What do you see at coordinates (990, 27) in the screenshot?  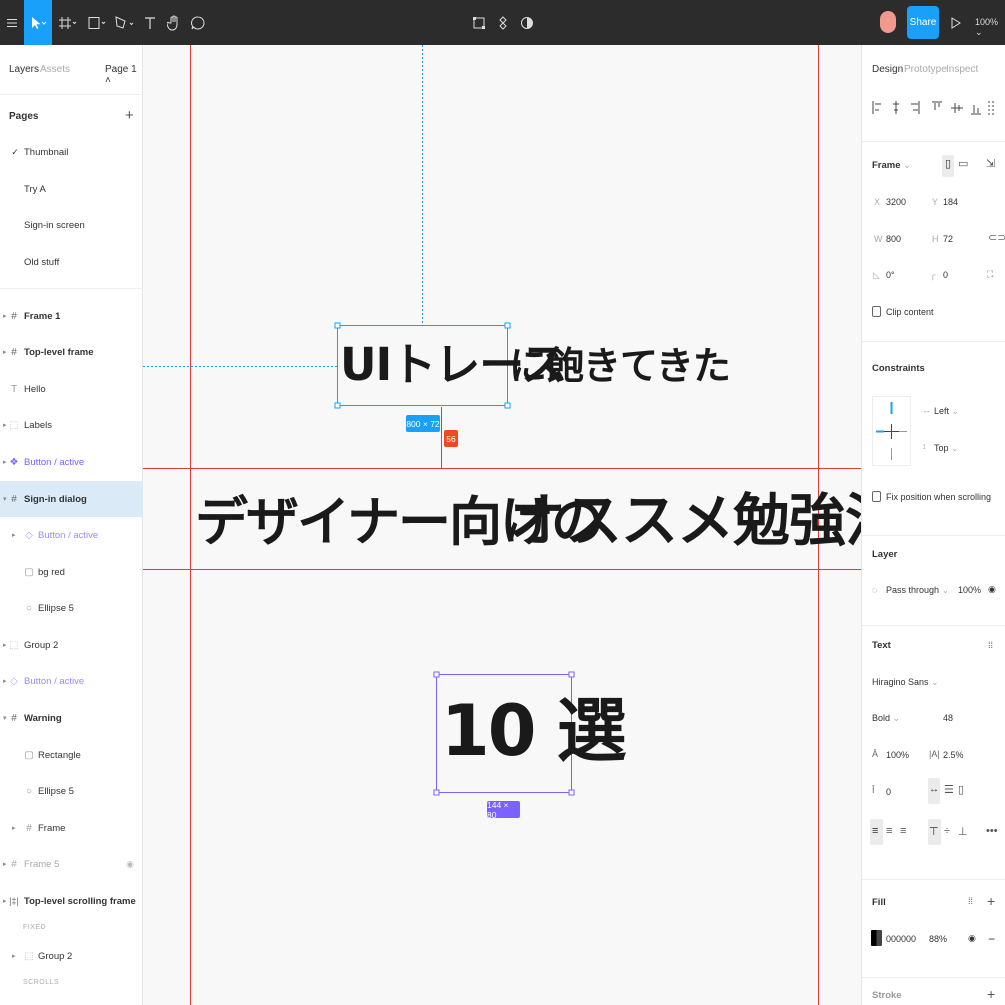 I see `zoom-level: 100% ⌄` at bounding box center [990, 27].